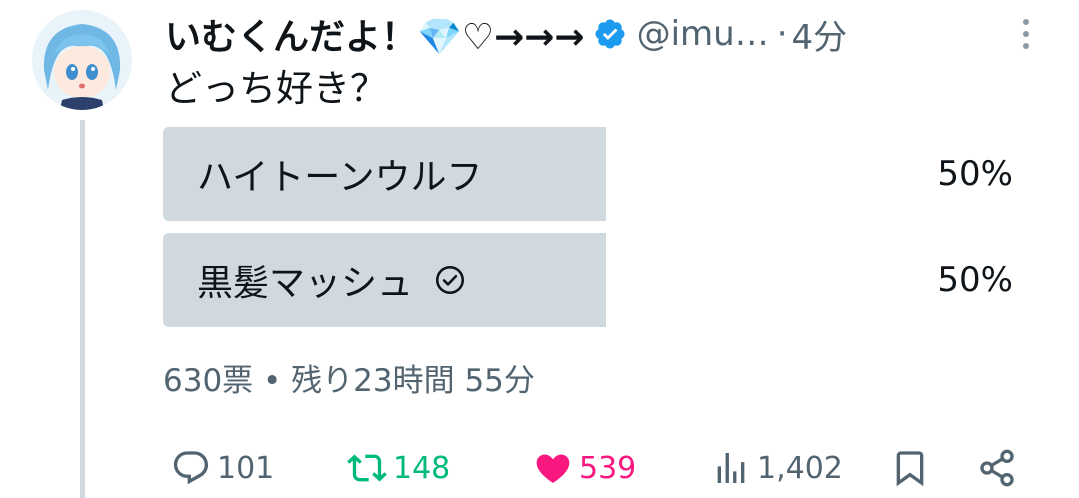 This screenshot has height=498, width=1079. I want to click on poll-option-label: ハイトーンウルフ, so click(340, 177).